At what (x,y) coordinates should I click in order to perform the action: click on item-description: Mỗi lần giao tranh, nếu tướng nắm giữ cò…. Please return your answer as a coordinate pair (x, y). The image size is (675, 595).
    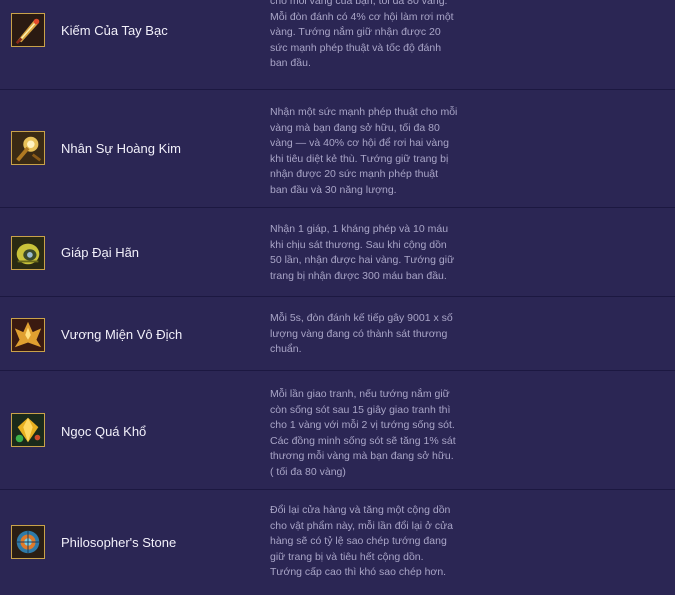
    Looking at the image, I should click on (363, 433).